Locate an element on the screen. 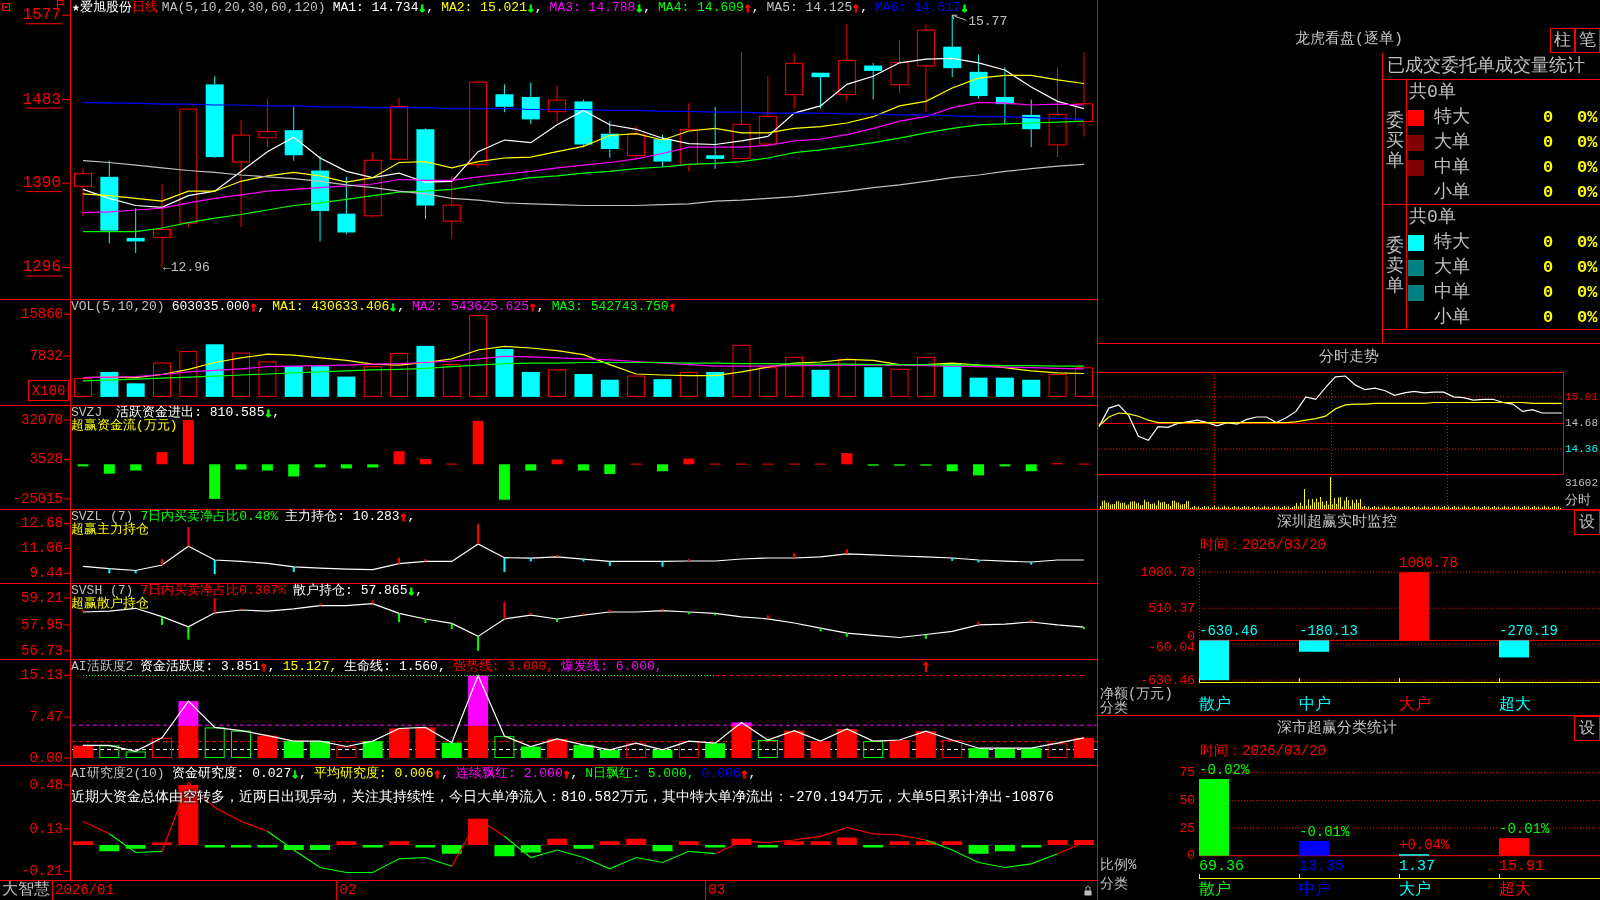 Image resolution: width=1600 pixels, height=900 pixels. chart-title: 深市超赢分类统计 is located at coordinates (1337, 728).